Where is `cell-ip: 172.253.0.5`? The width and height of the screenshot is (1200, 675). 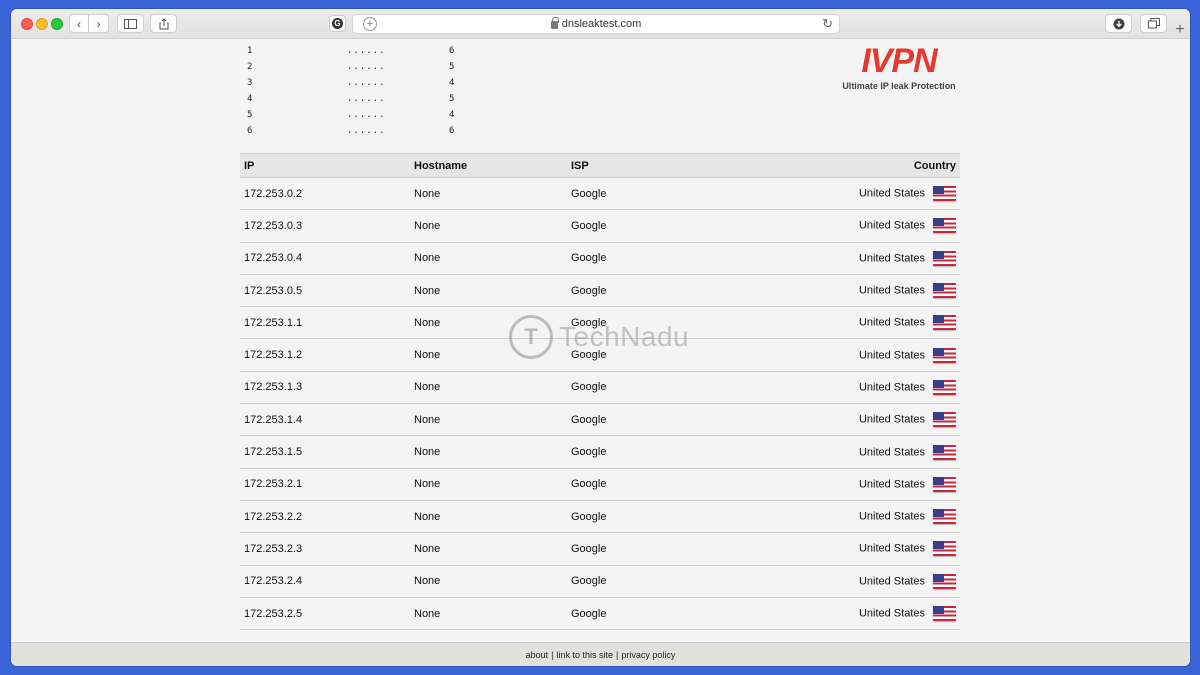 cell-ip: 172.253.0.5 is located at coordinates (325, 291).